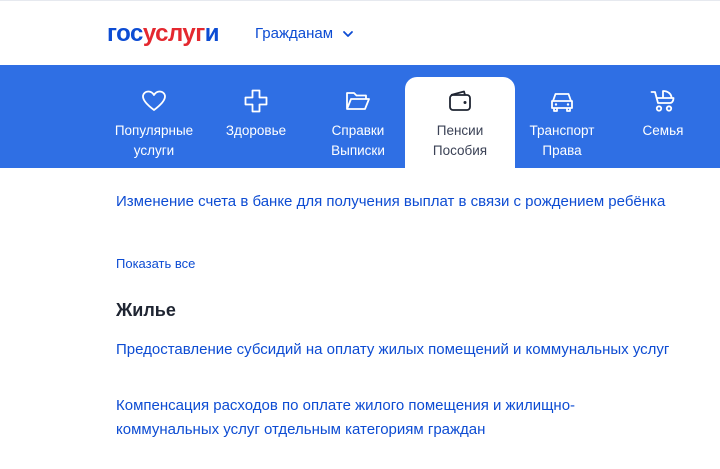 This screenshot has width=720, height=469. I want to click on nav-item-transport: Транспорт Права, so click(562, 116).